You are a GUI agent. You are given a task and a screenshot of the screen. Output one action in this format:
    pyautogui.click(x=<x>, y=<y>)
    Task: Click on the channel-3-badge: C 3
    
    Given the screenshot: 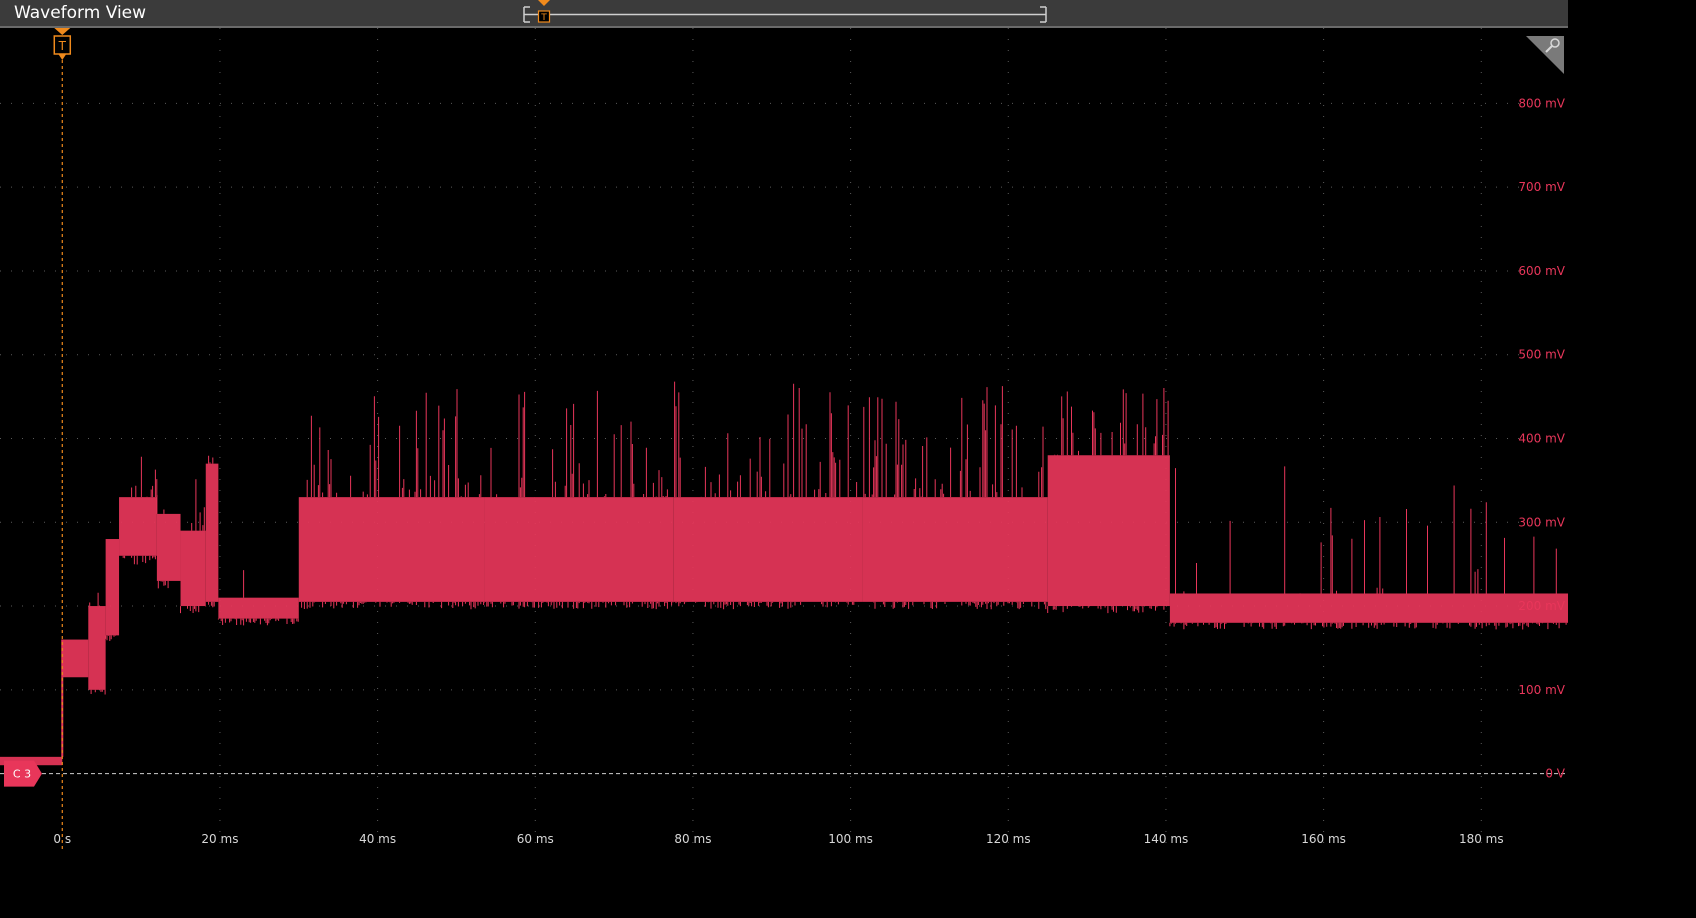 What is the action you would take?
    pyautogui.click(x=23, y=773)
    